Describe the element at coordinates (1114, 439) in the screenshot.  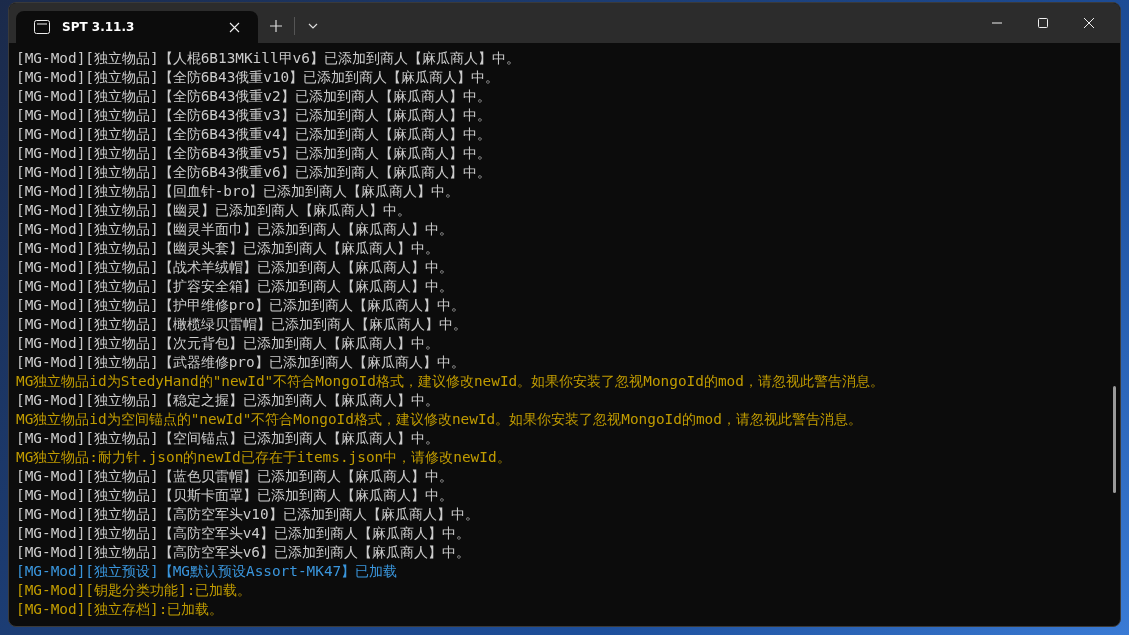
I see `scrollbar-thumb` at that location.